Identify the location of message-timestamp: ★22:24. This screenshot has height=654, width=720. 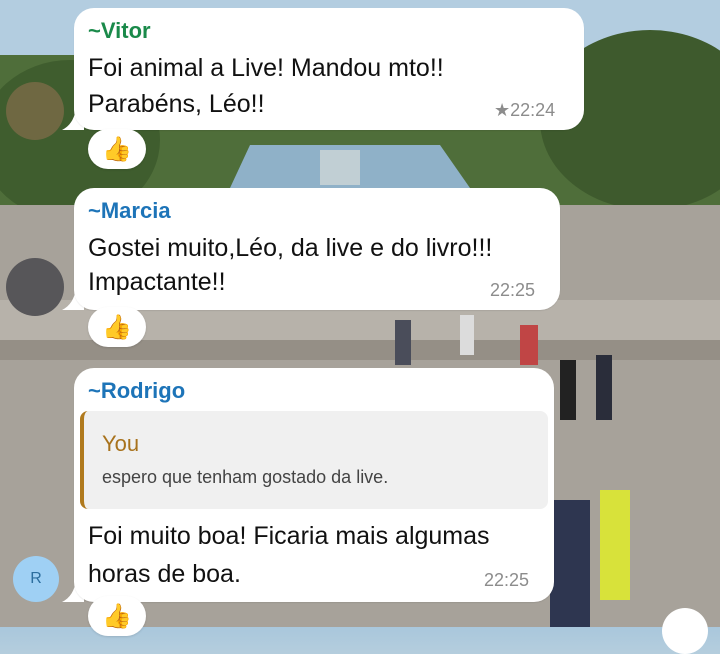
(524, 110).